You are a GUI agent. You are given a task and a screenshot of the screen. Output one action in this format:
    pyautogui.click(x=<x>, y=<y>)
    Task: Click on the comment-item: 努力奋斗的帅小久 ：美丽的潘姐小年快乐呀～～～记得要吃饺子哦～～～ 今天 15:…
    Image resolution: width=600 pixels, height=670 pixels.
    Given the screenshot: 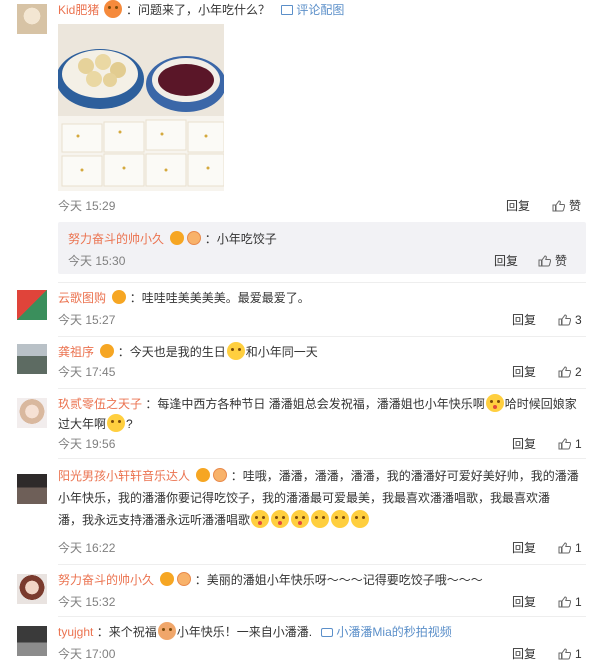 What is the action you would take?
    pyautogui.click(x=300, y=592)
    